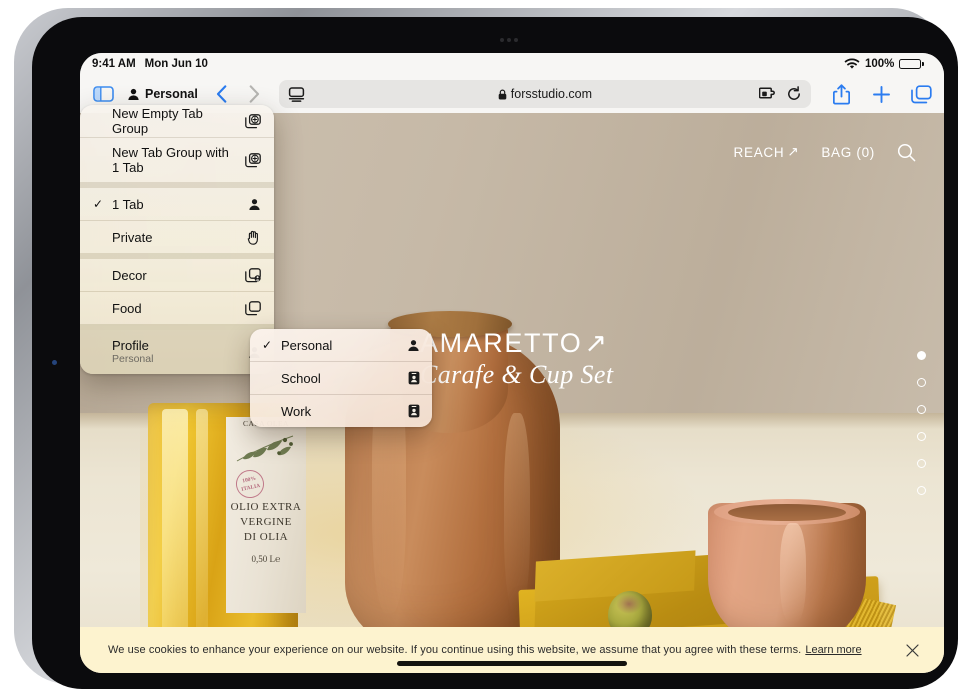  I want to click on tab-group-icon, so click(251, 308).